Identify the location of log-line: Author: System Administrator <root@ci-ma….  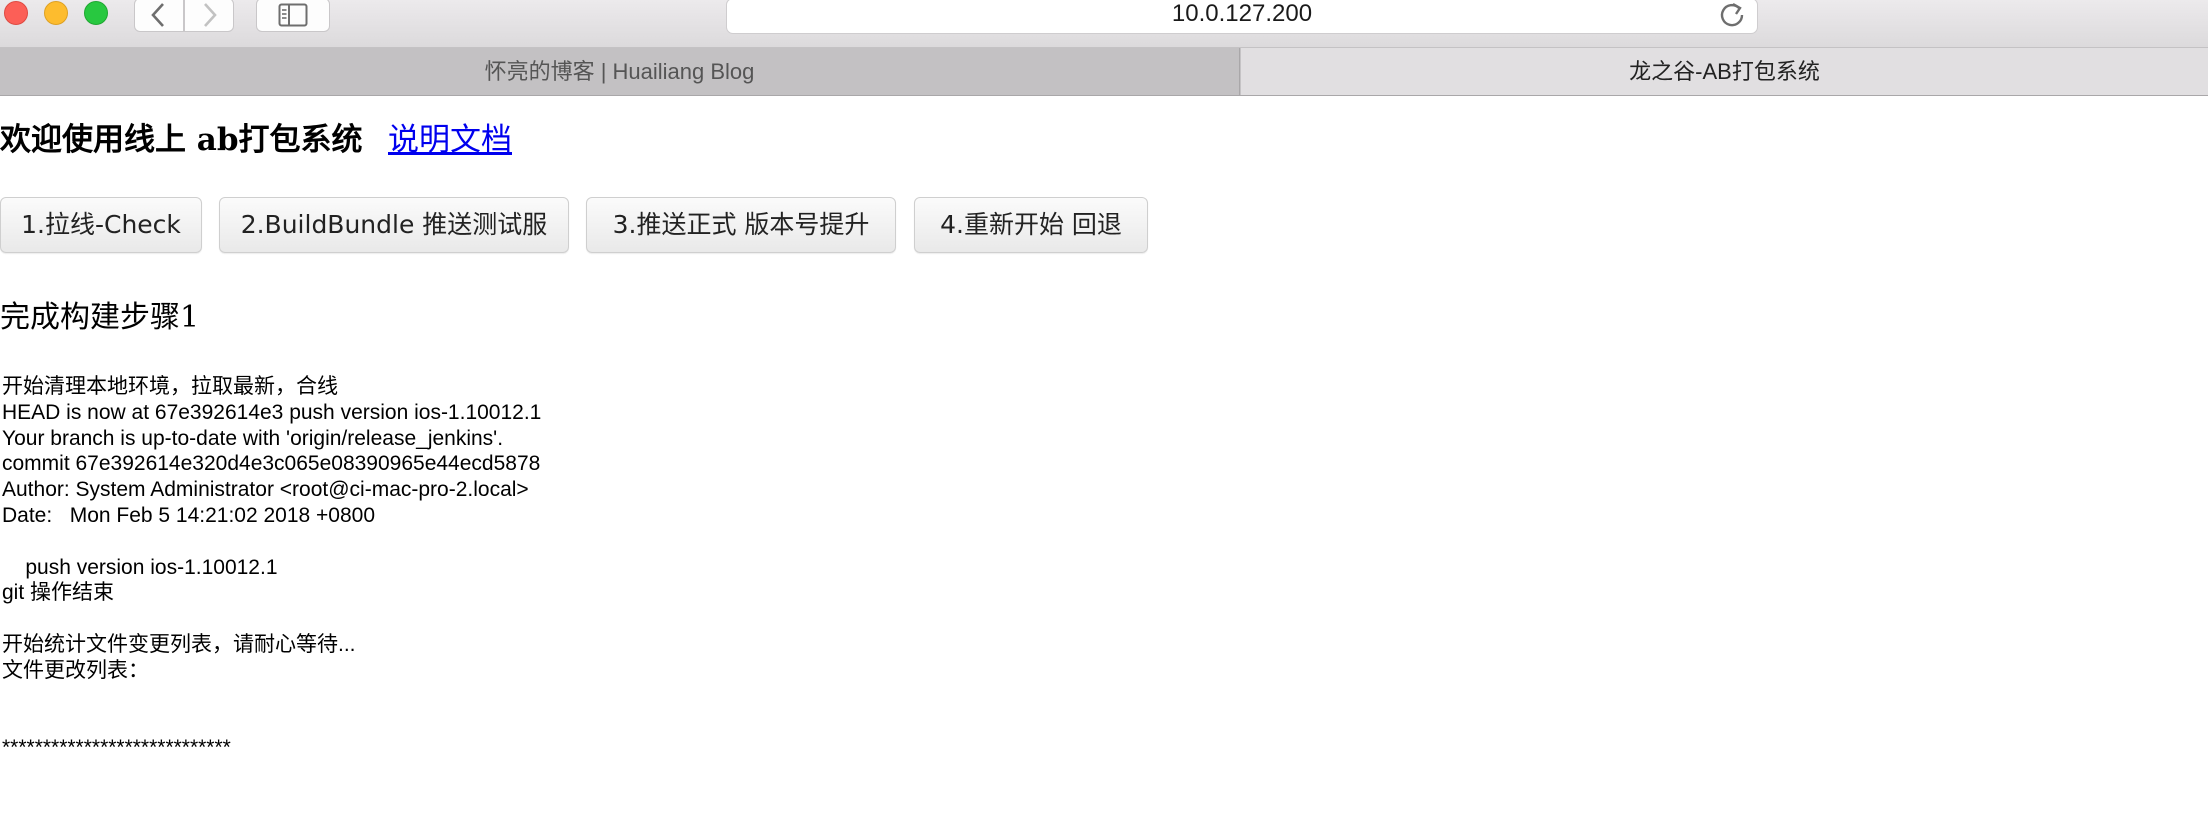
(265, 490).